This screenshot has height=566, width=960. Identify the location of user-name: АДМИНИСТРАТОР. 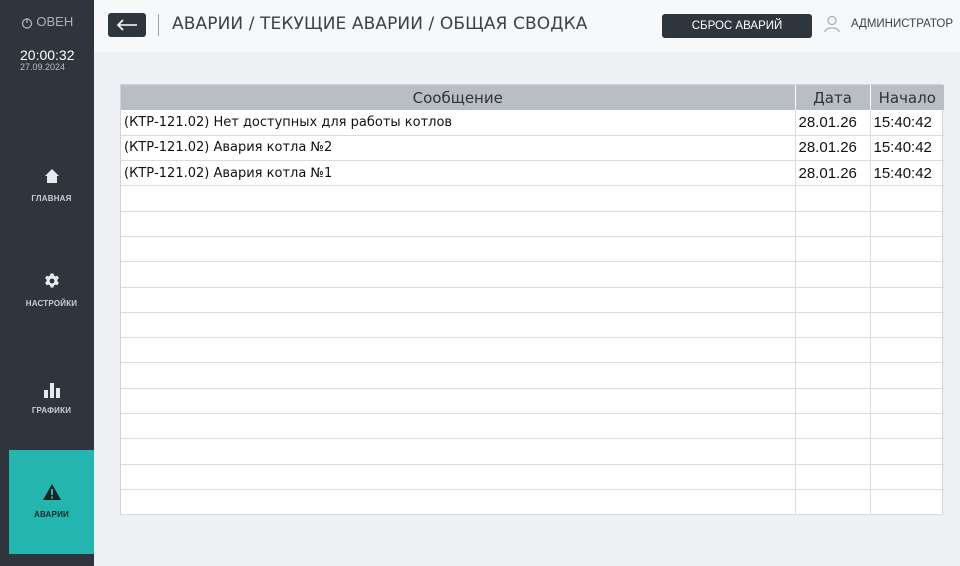
(902, 24).